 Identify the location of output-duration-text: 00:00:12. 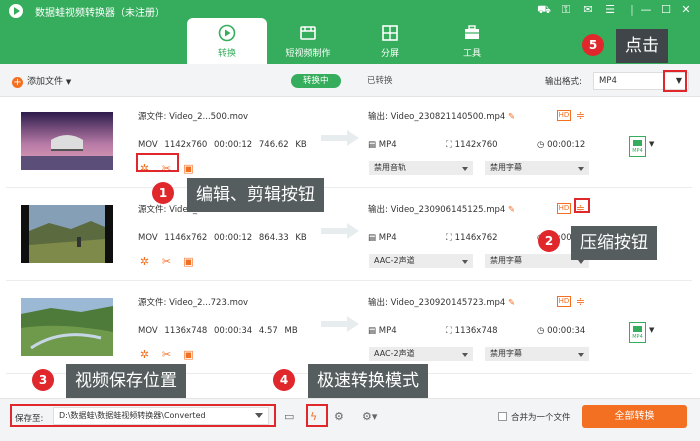
(566, 145).